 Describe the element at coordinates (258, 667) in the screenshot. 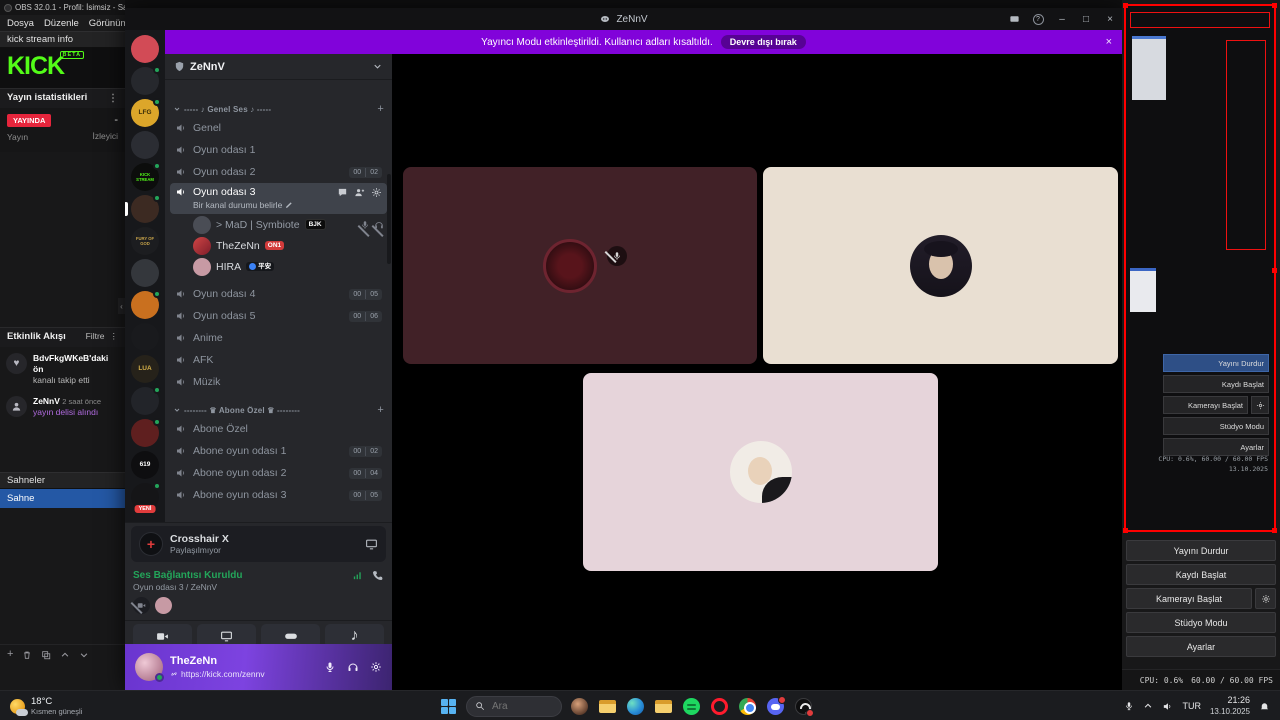

I see `user-panel: TheZeNn https://kick.com/zennv` at that location.